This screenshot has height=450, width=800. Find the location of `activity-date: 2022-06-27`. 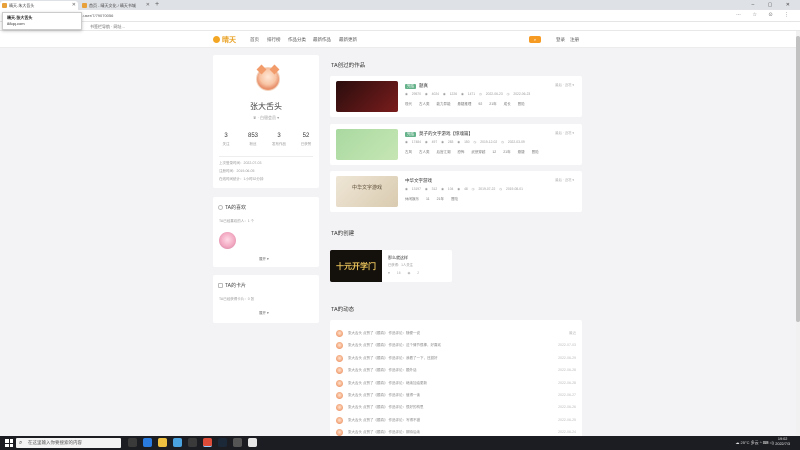

activity-date: 2022-06-27 is located at coordinates (567, 395).